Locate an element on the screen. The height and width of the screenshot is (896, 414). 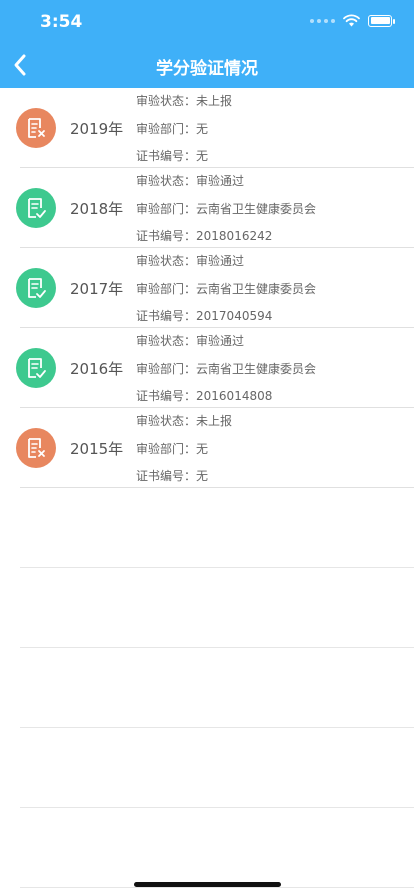
record-year: 2015年 is located at coordinates (97, 449).